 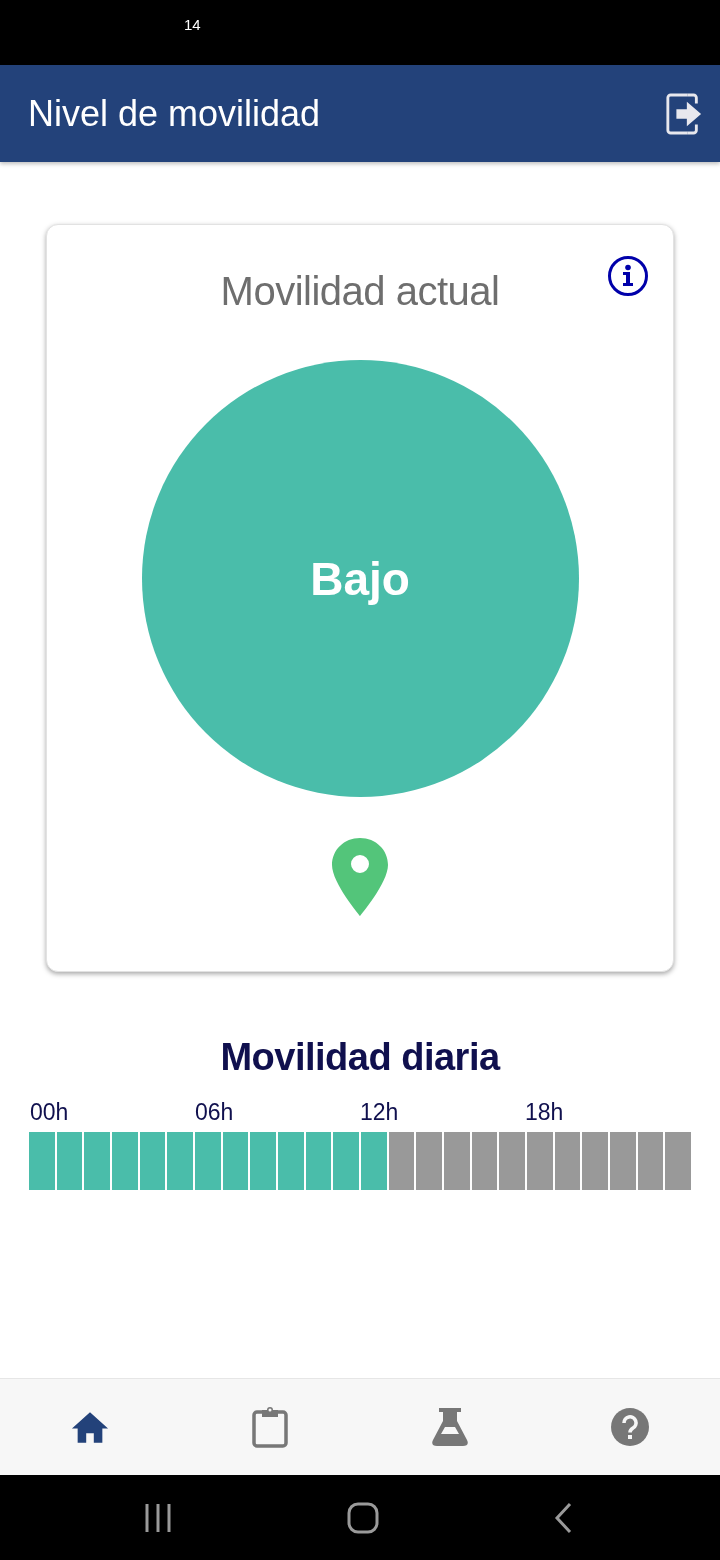 What do you see at coordinates (174, 113) in the screenshot?
I see `header-title: Nivel de movilidad` at bounding box center [174, 113].